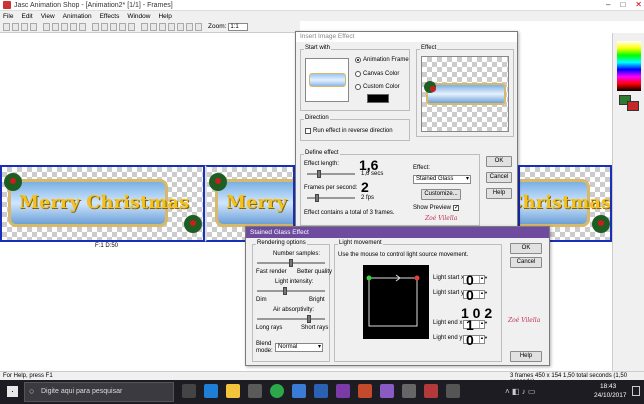  What do you see at coordinates (64, 26) in the screenshot?
I see `paste-icon` at bounding box center [64, 26].